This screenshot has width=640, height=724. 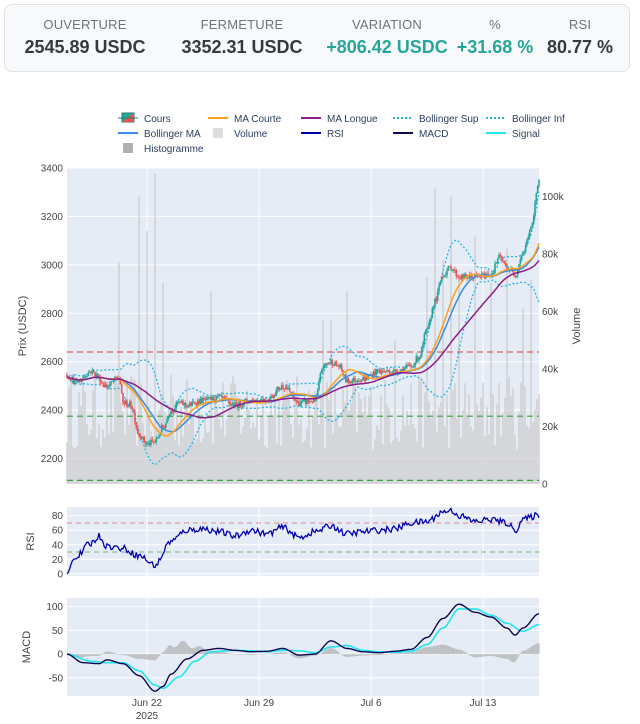 I want to click on legend-item: MA Courte, so click(x=245, y=119).